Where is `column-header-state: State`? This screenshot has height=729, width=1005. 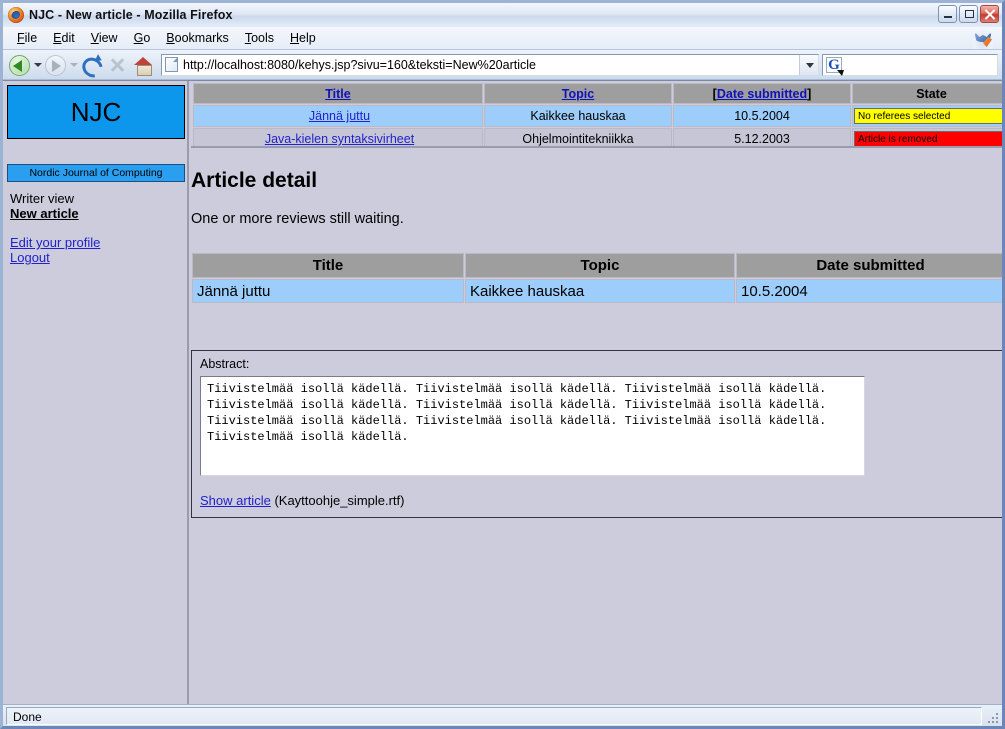
column-header-state: State is located at coordinates (927, 93).